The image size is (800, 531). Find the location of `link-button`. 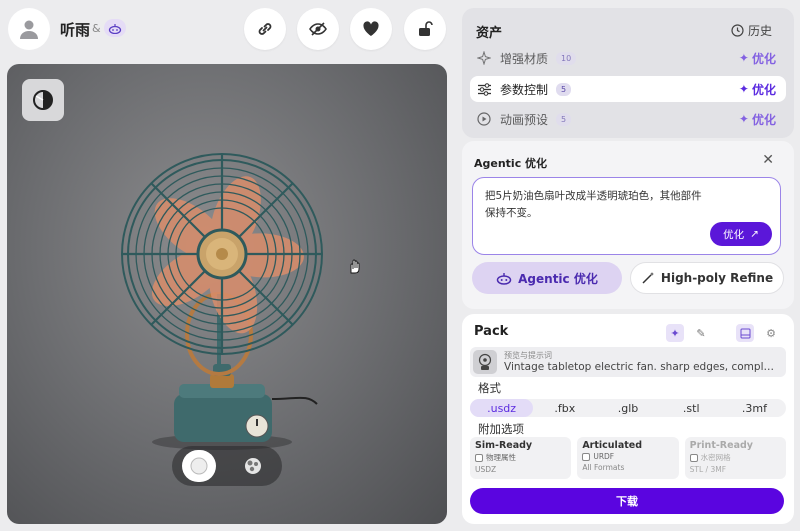

link-button is located at coordinates (265, 29).